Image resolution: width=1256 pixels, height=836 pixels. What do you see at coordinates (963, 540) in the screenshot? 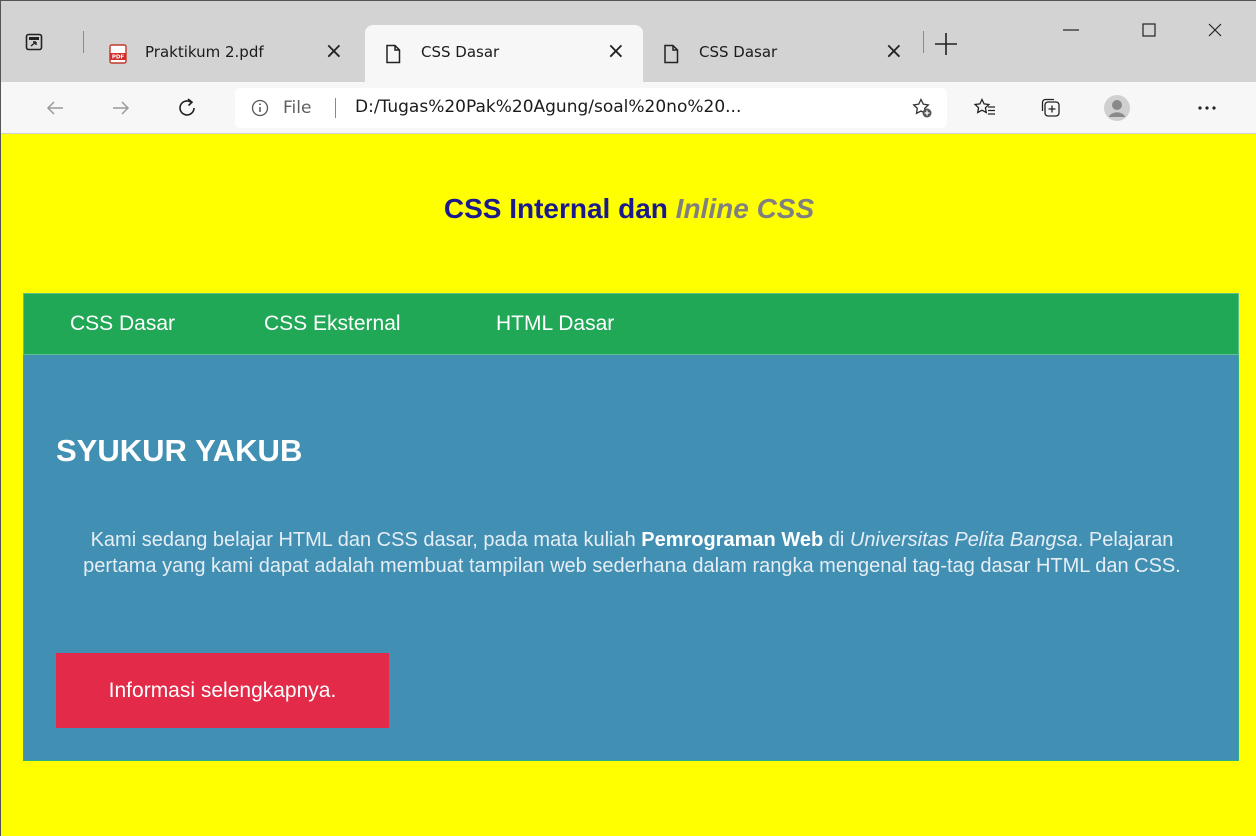
I see `para-italic: Universitas Pelita Bangsa` at bounding box center [963, 540].